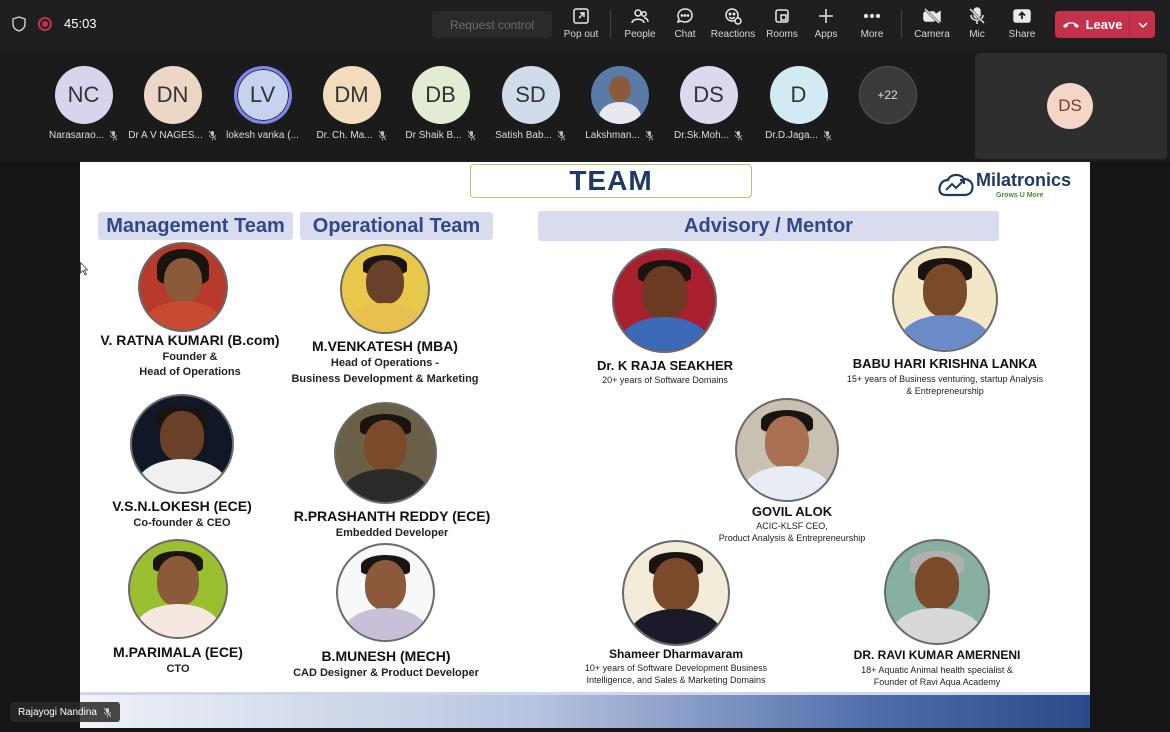 The height and width of the screenshot is (732, 1170). What do you see at coordinates (768, 226) in the screenshot?
I see `advisory-mentor-header: Advisory / Mentor` at bounding box center [768, 226].